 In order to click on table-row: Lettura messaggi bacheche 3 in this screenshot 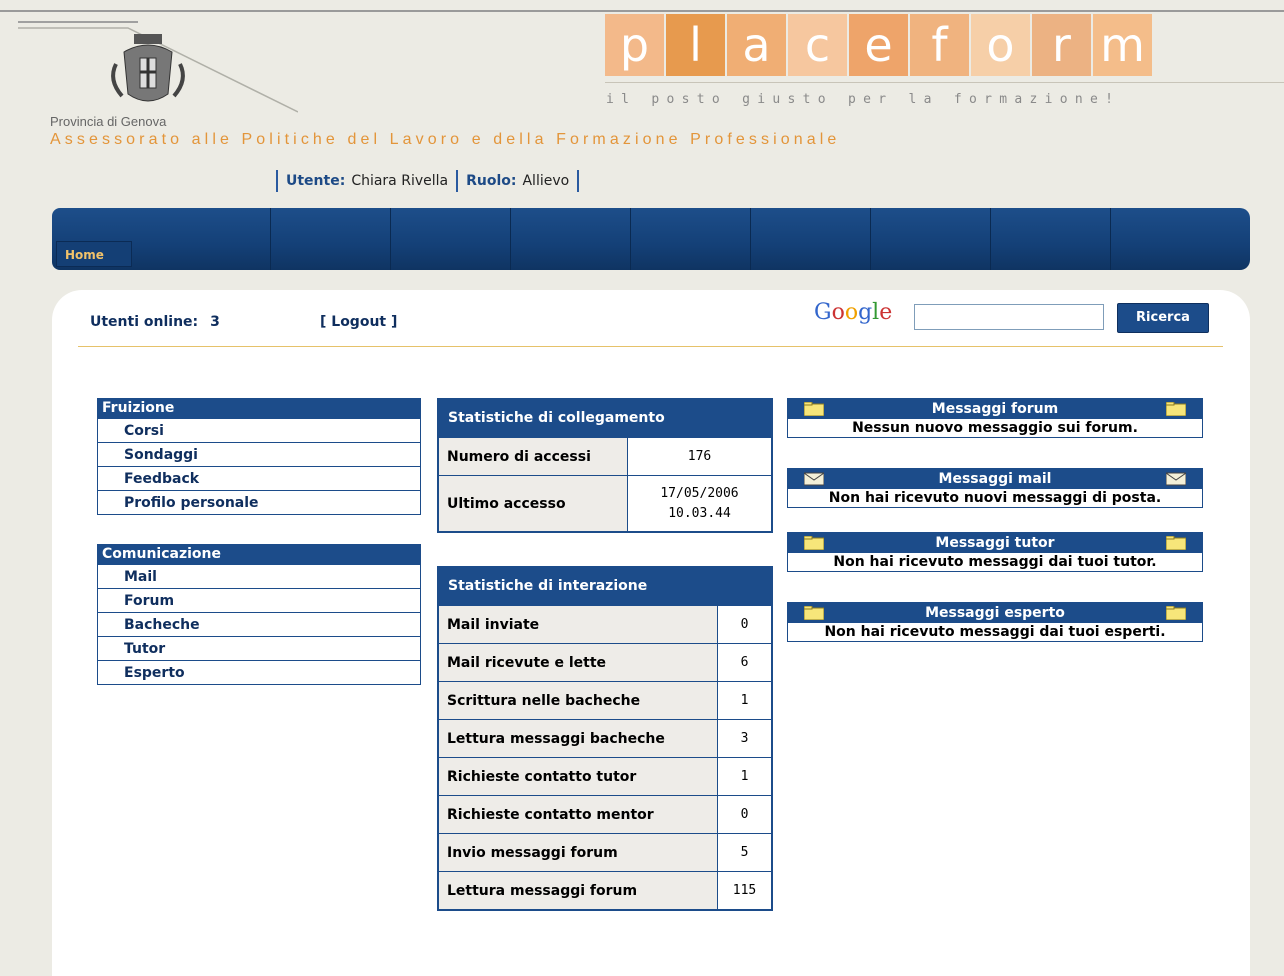, I will do `click(605, 738)`.